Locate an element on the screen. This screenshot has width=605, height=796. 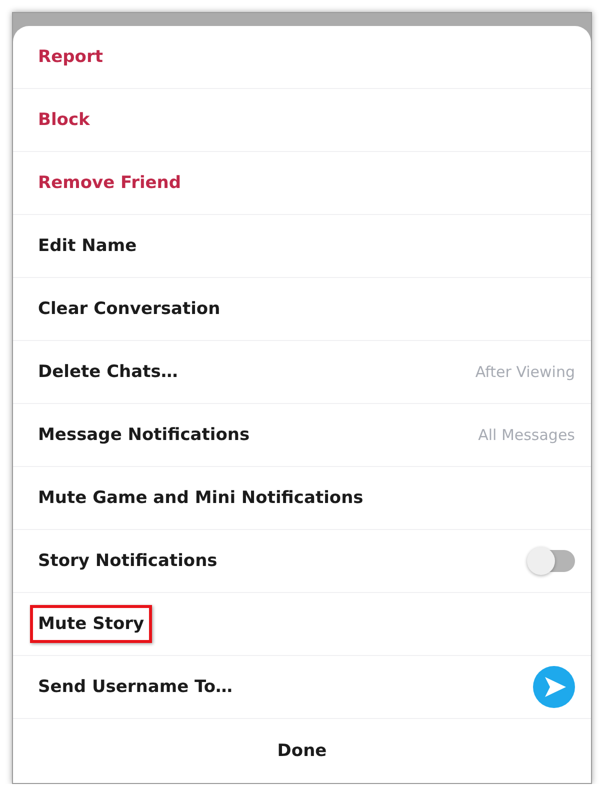
item-label: Story Notifications is located at coordinates (127, 561).